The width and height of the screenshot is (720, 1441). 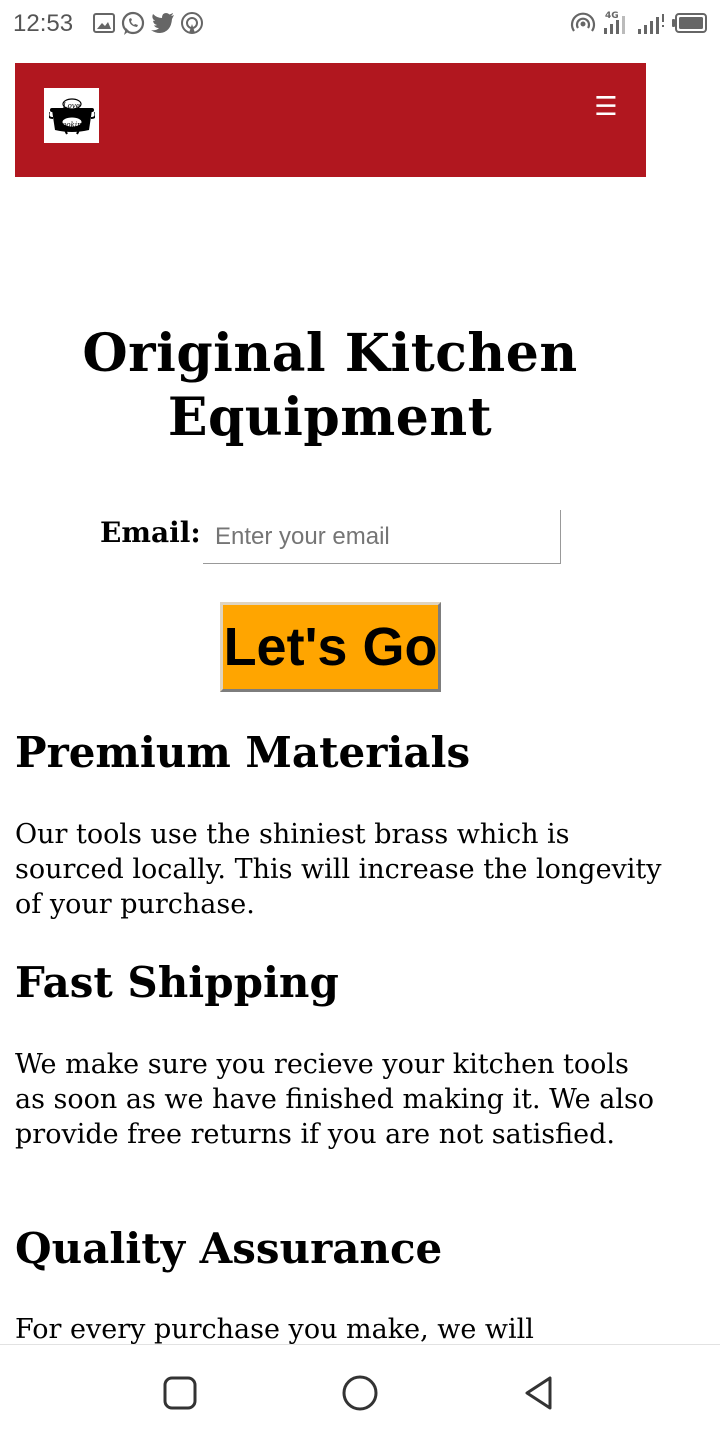 What do you see at coordinates (540, 1393) in the screenshot?
I see `back-icon` at bounding box center [540, 1393].